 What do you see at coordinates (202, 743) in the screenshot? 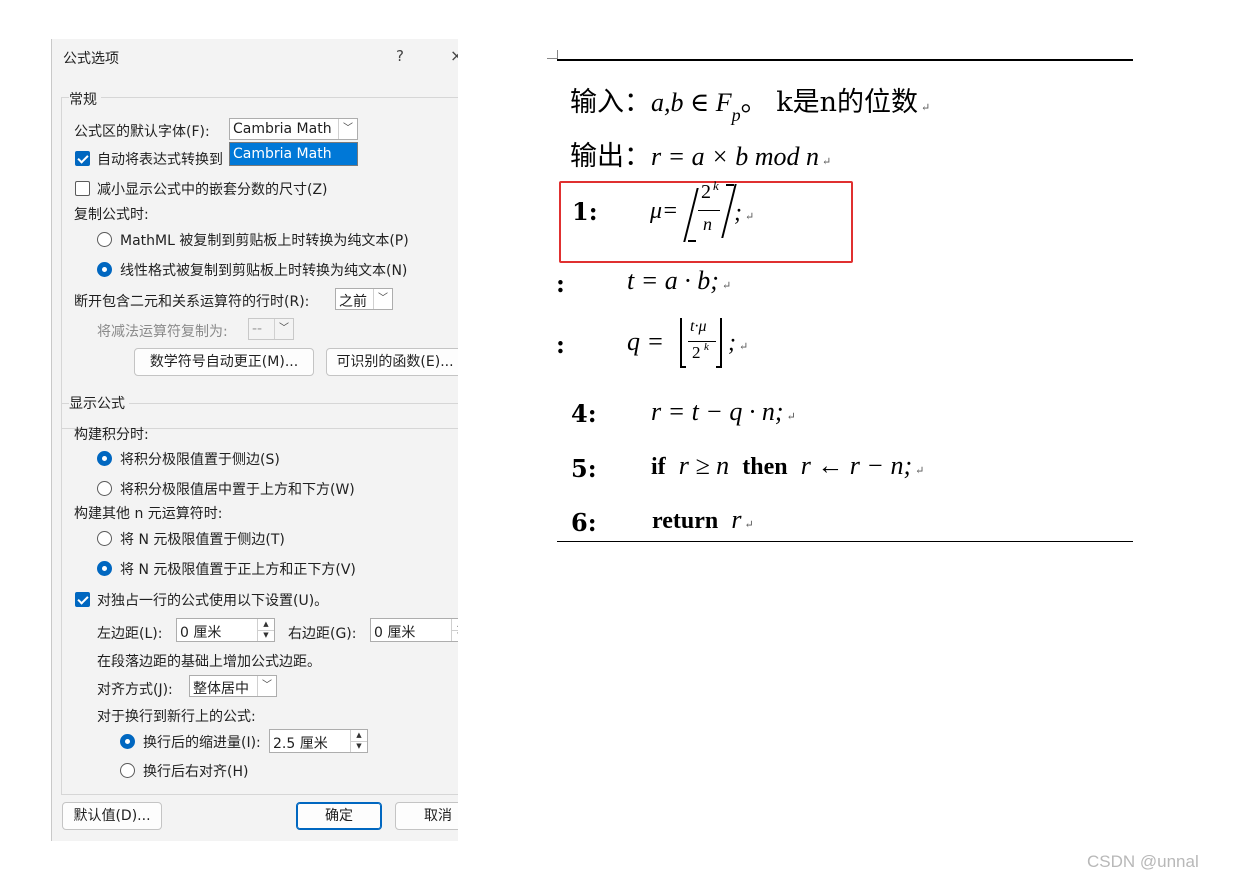
I see `wrap-indent-label: 换行后的缩进量(I):` at bounding box center [202, 743].